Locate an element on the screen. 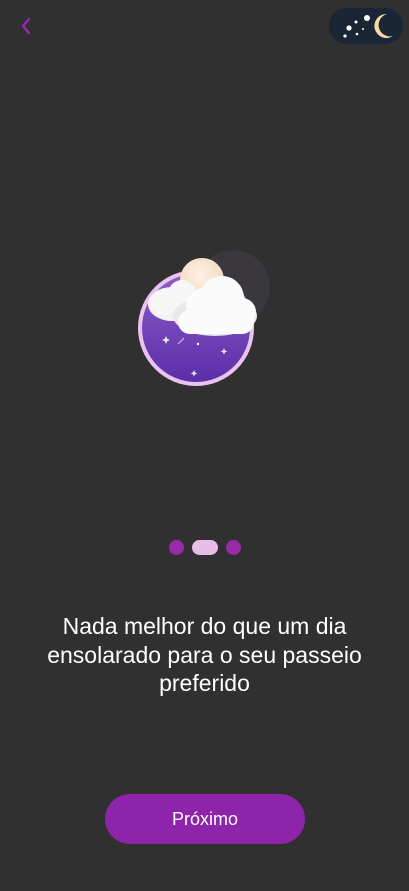 Image resolution: width=409 pixels, height=891 pixels. next-button: Próximo is located at coordinates (205, 819).